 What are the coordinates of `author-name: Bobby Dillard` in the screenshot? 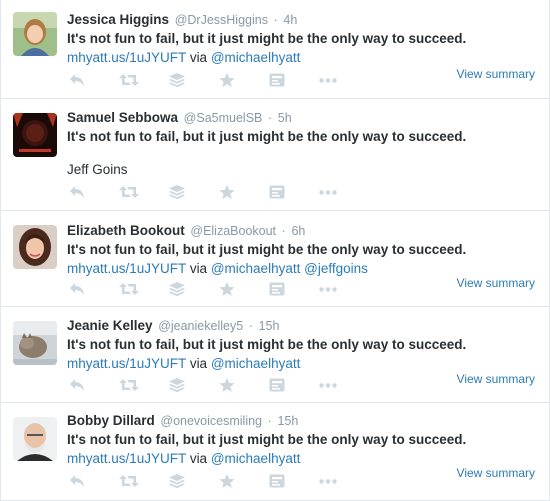 It's located at (111, 420).